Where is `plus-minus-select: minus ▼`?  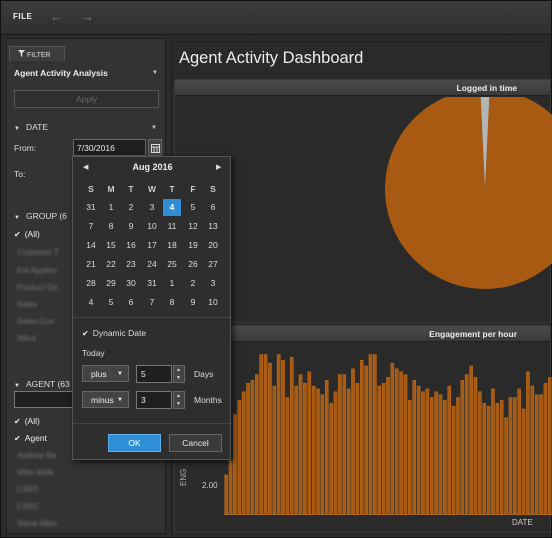
plus-minus-select: minus ▼ is located at coordinates (105, 399).